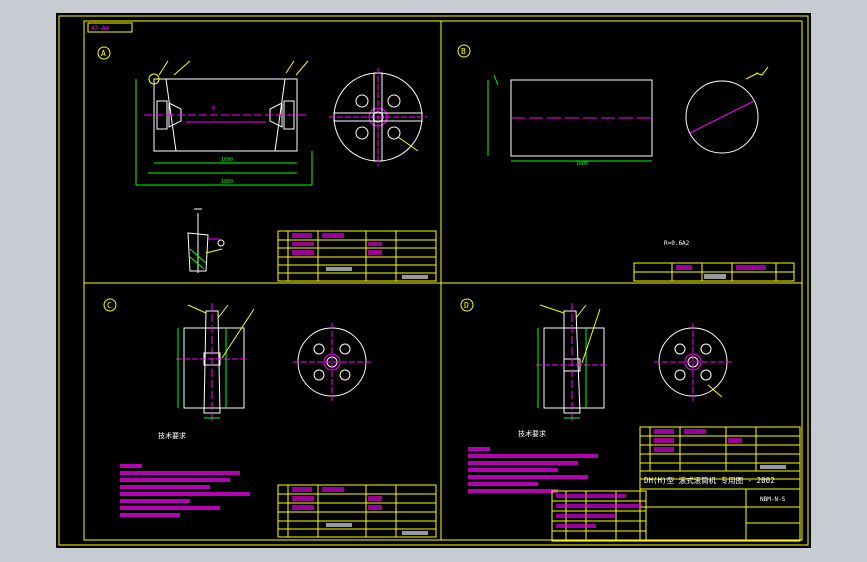 Image resolution: width=867 pixels, height=562 pixels. Describe the element at coordinates (572, 363) in the screenshot. I see `panel-d-hub-section` at that location.